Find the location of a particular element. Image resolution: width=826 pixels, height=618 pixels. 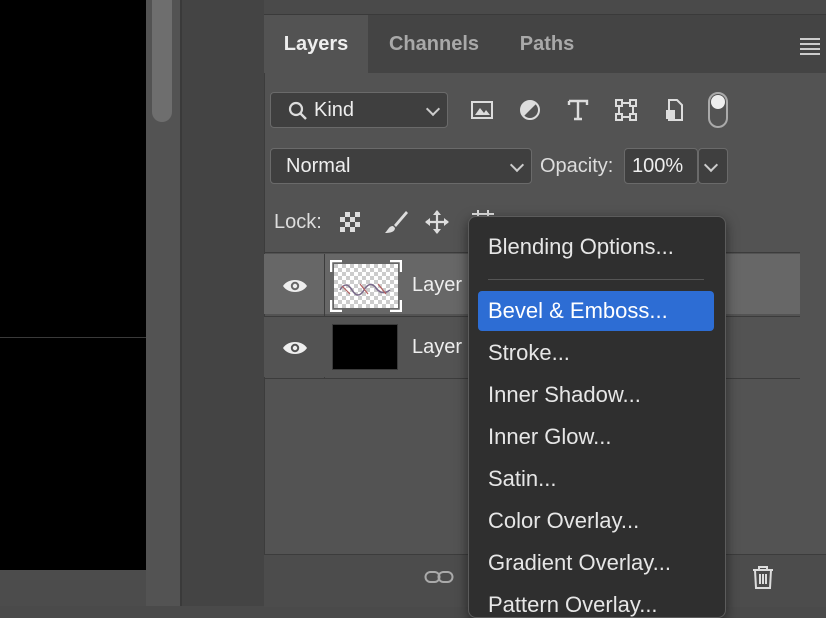

blend-mode-value: Normal is located at coordinates (318, 166).